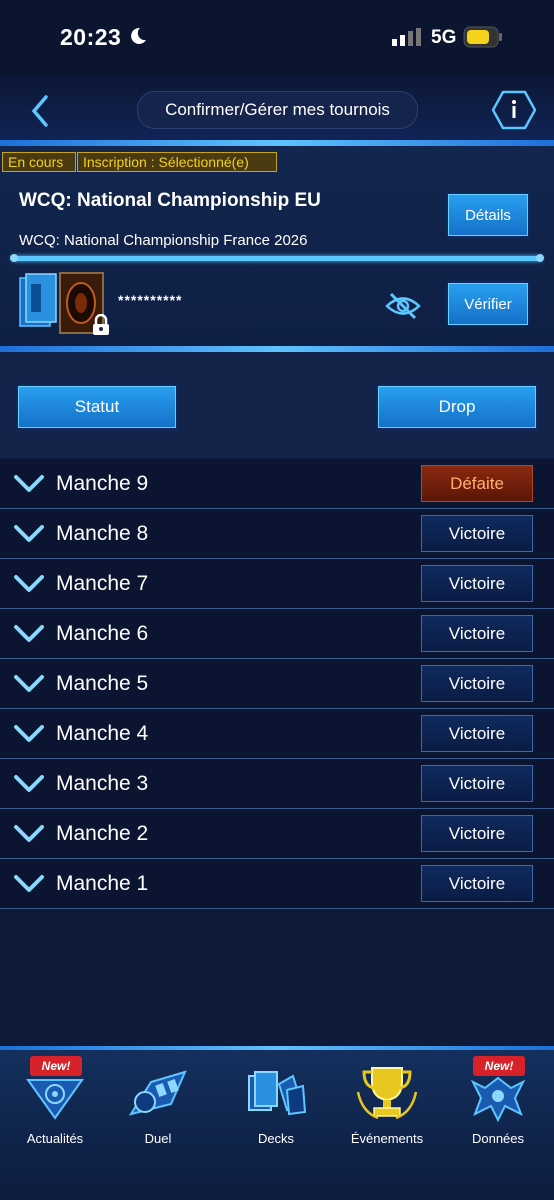  What do you see at coordinates (277, 884) in the screenshot?
I see `round-row: Manche 1 Victoire` at bounding box center [277, 884].